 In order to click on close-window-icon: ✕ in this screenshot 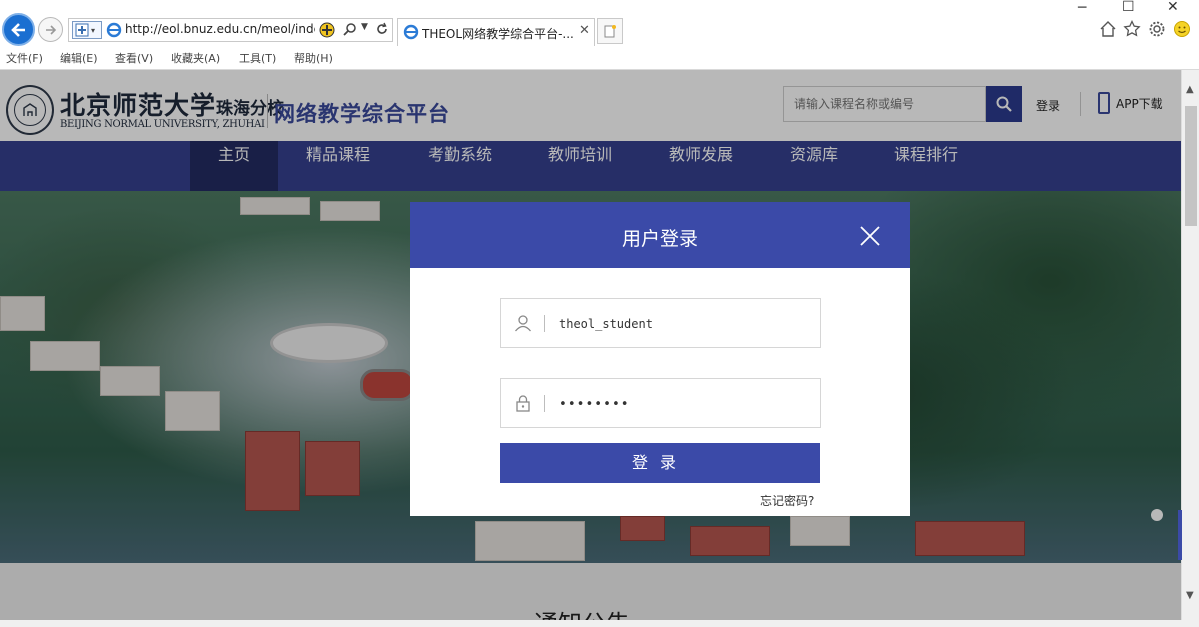, I will do `click(1173, 7)`.